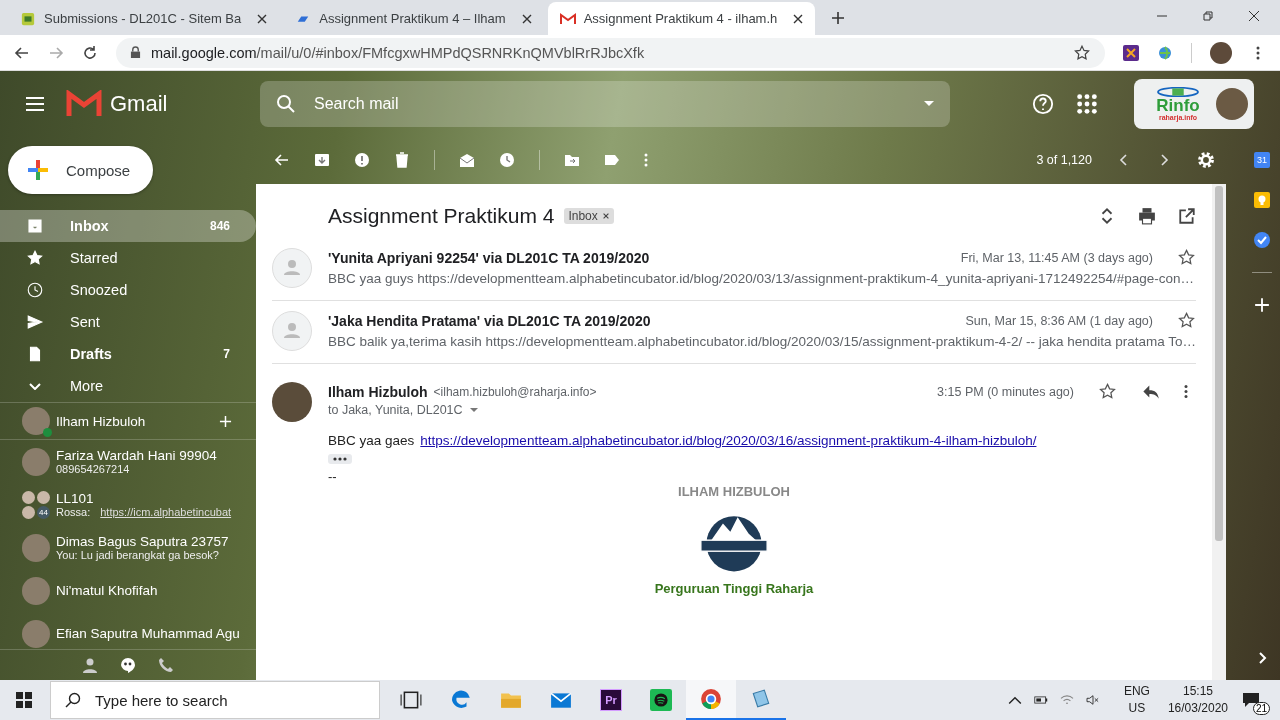  What do you see at coordinates (734, 588) in the screenshot?
I see `signature-organization: Perguruan Tinggi Raharja` at bounding box center [734, 588].